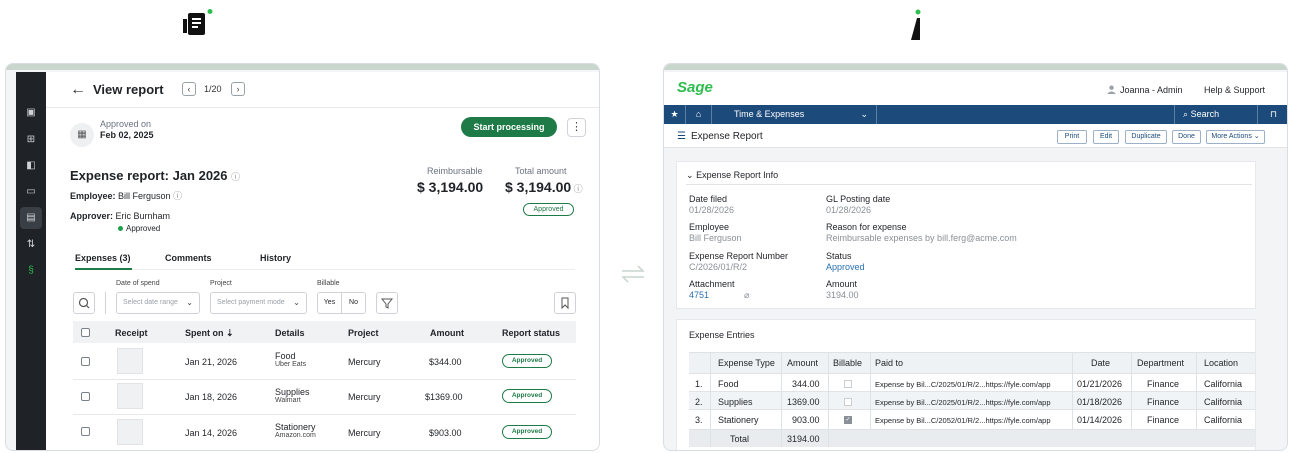 Image resolution: width=1296 pixels, height=453 pixels. I want to click on col-department: Department, so click(1161, 363).